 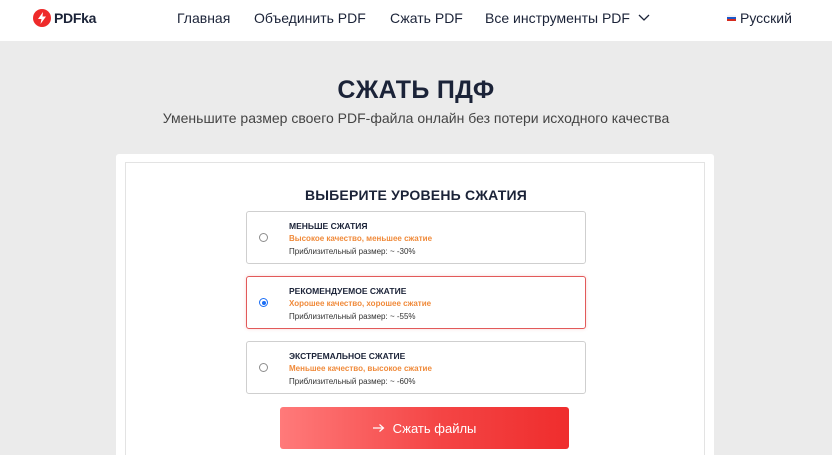 What do you see at coordinates (347, 356) in the screenshot?
I see `option-title: ЭКСТРЕМАЛЬНОЕ СЖАТИЕ` at bounding box center [347, 356].